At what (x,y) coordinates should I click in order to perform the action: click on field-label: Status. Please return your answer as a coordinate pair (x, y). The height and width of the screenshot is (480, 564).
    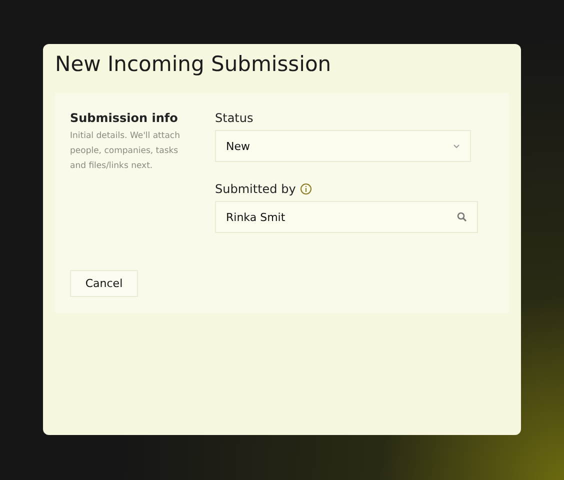
    Looking at the image, I should click on (234, 118).